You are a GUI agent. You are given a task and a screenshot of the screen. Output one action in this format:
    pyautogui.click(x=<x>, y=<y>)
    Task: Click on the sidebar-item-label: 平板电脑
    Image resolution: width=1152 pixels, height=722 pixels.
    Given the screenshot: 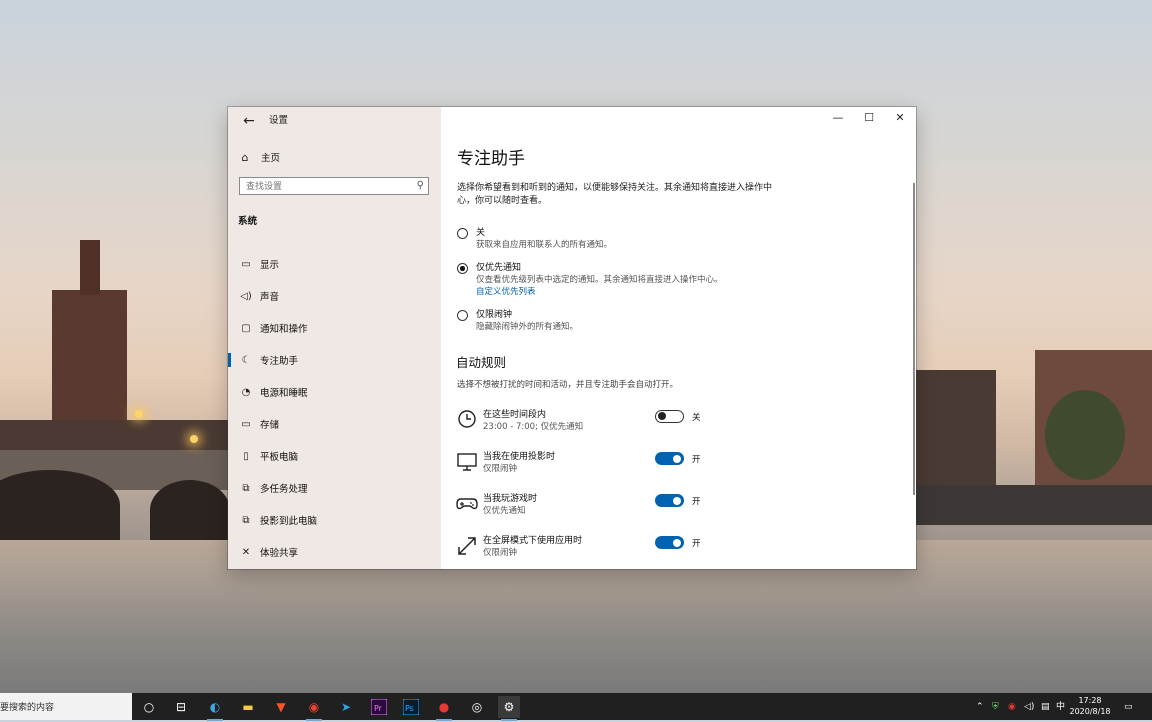 What is the action you would take?
    pyautogui.click(x=279, y=457)
    